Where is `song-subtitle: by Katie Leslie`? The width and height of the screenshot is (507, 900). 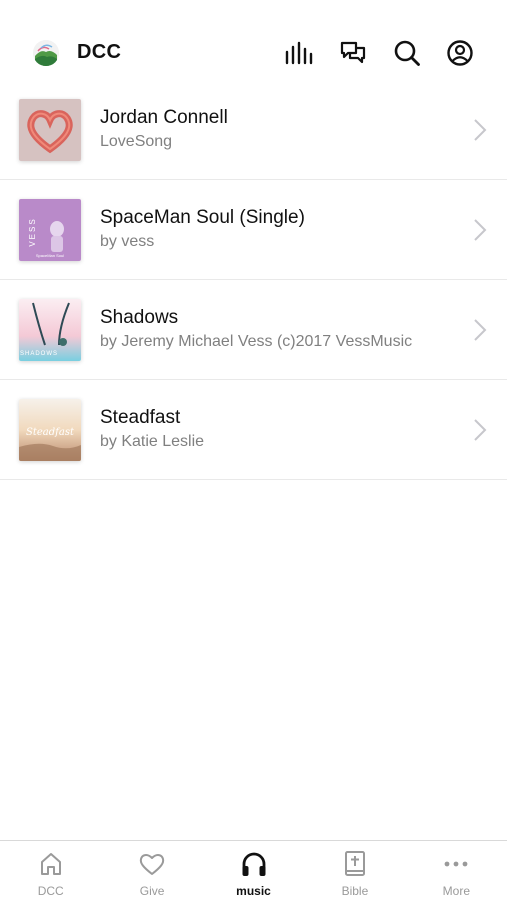
song-subtitle: by Katie Leslie is located at coordinates (152, 441).